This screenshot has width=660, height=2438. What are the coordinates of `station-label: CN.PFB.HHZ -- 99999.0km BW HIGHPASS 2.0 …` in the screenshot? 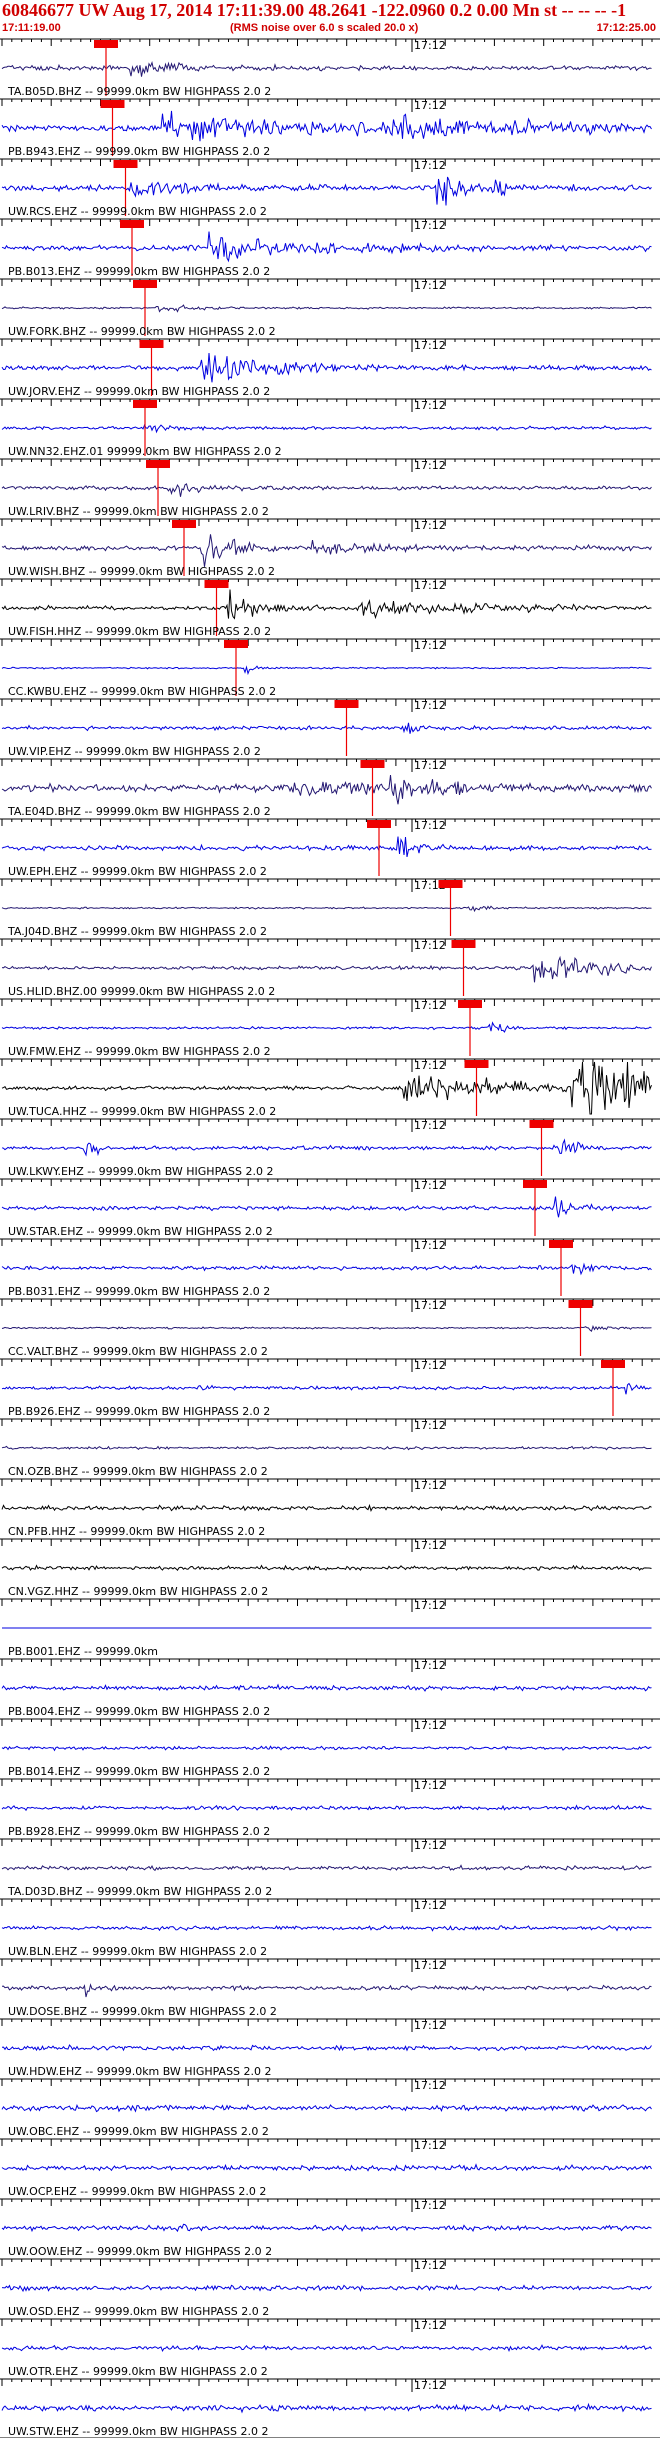 It's located at (136, 1531).